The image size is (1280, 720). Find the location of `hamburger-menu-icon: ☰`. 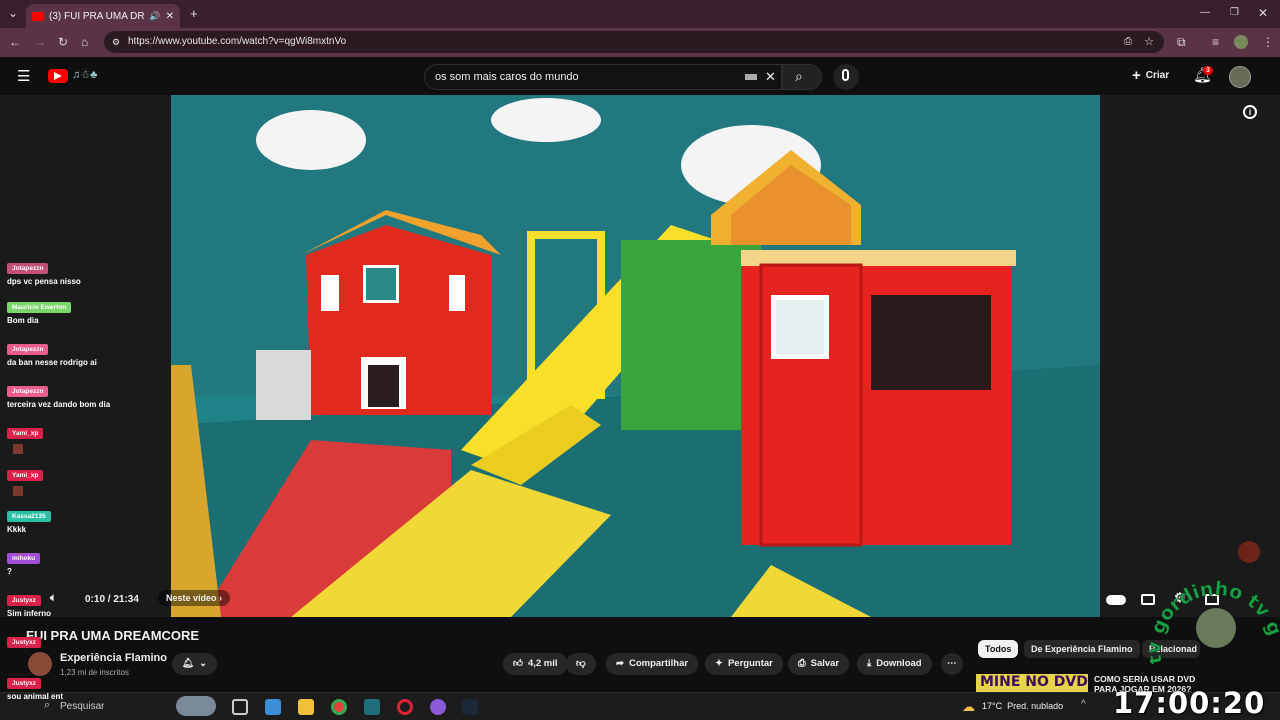

hamburger-menu-icon: ☰ is located at coordinates (23, 76).